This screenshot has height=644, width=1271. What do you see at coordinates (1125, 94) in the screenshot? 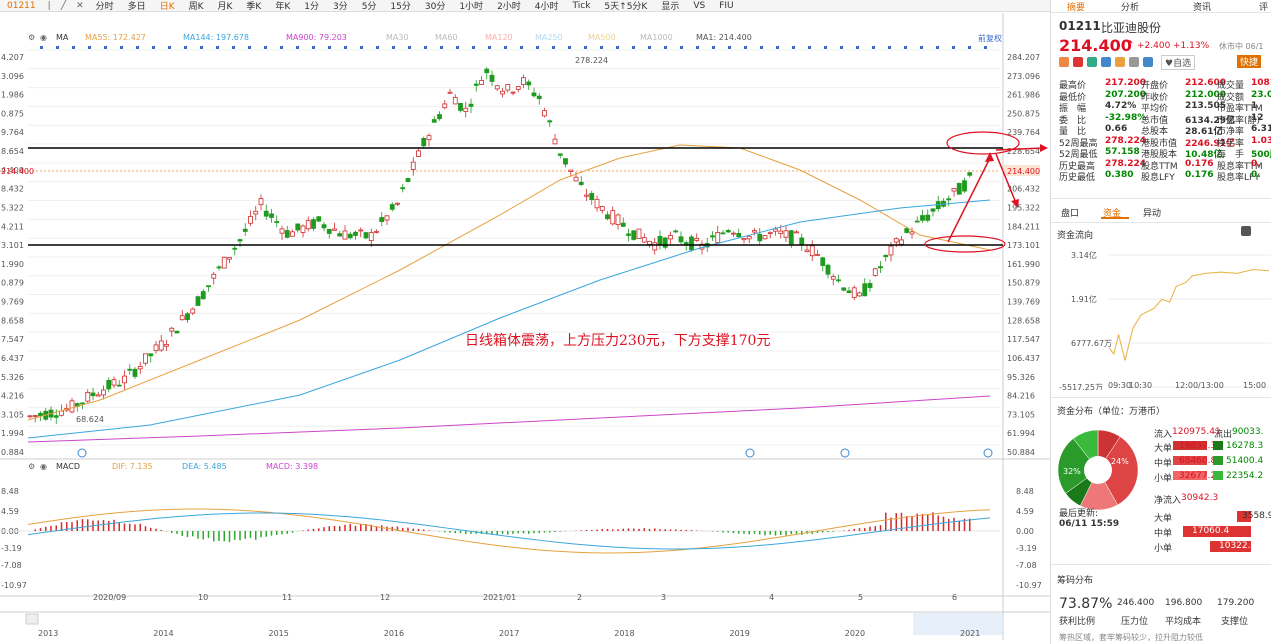
I see `quote-1-1: 207.200` at bounding box center [1125, 94].